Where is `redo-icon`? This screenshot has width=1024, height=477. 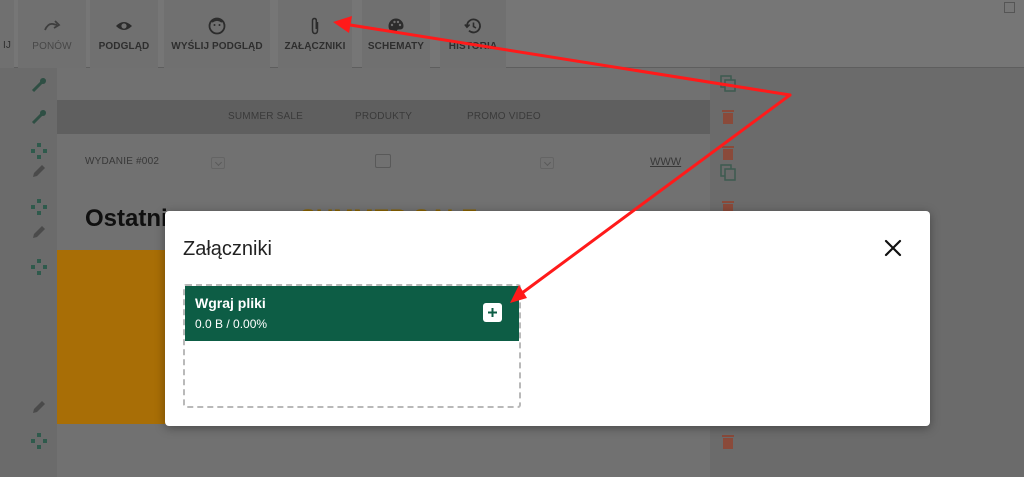
redo-icon is located at coordinates (52, 26).